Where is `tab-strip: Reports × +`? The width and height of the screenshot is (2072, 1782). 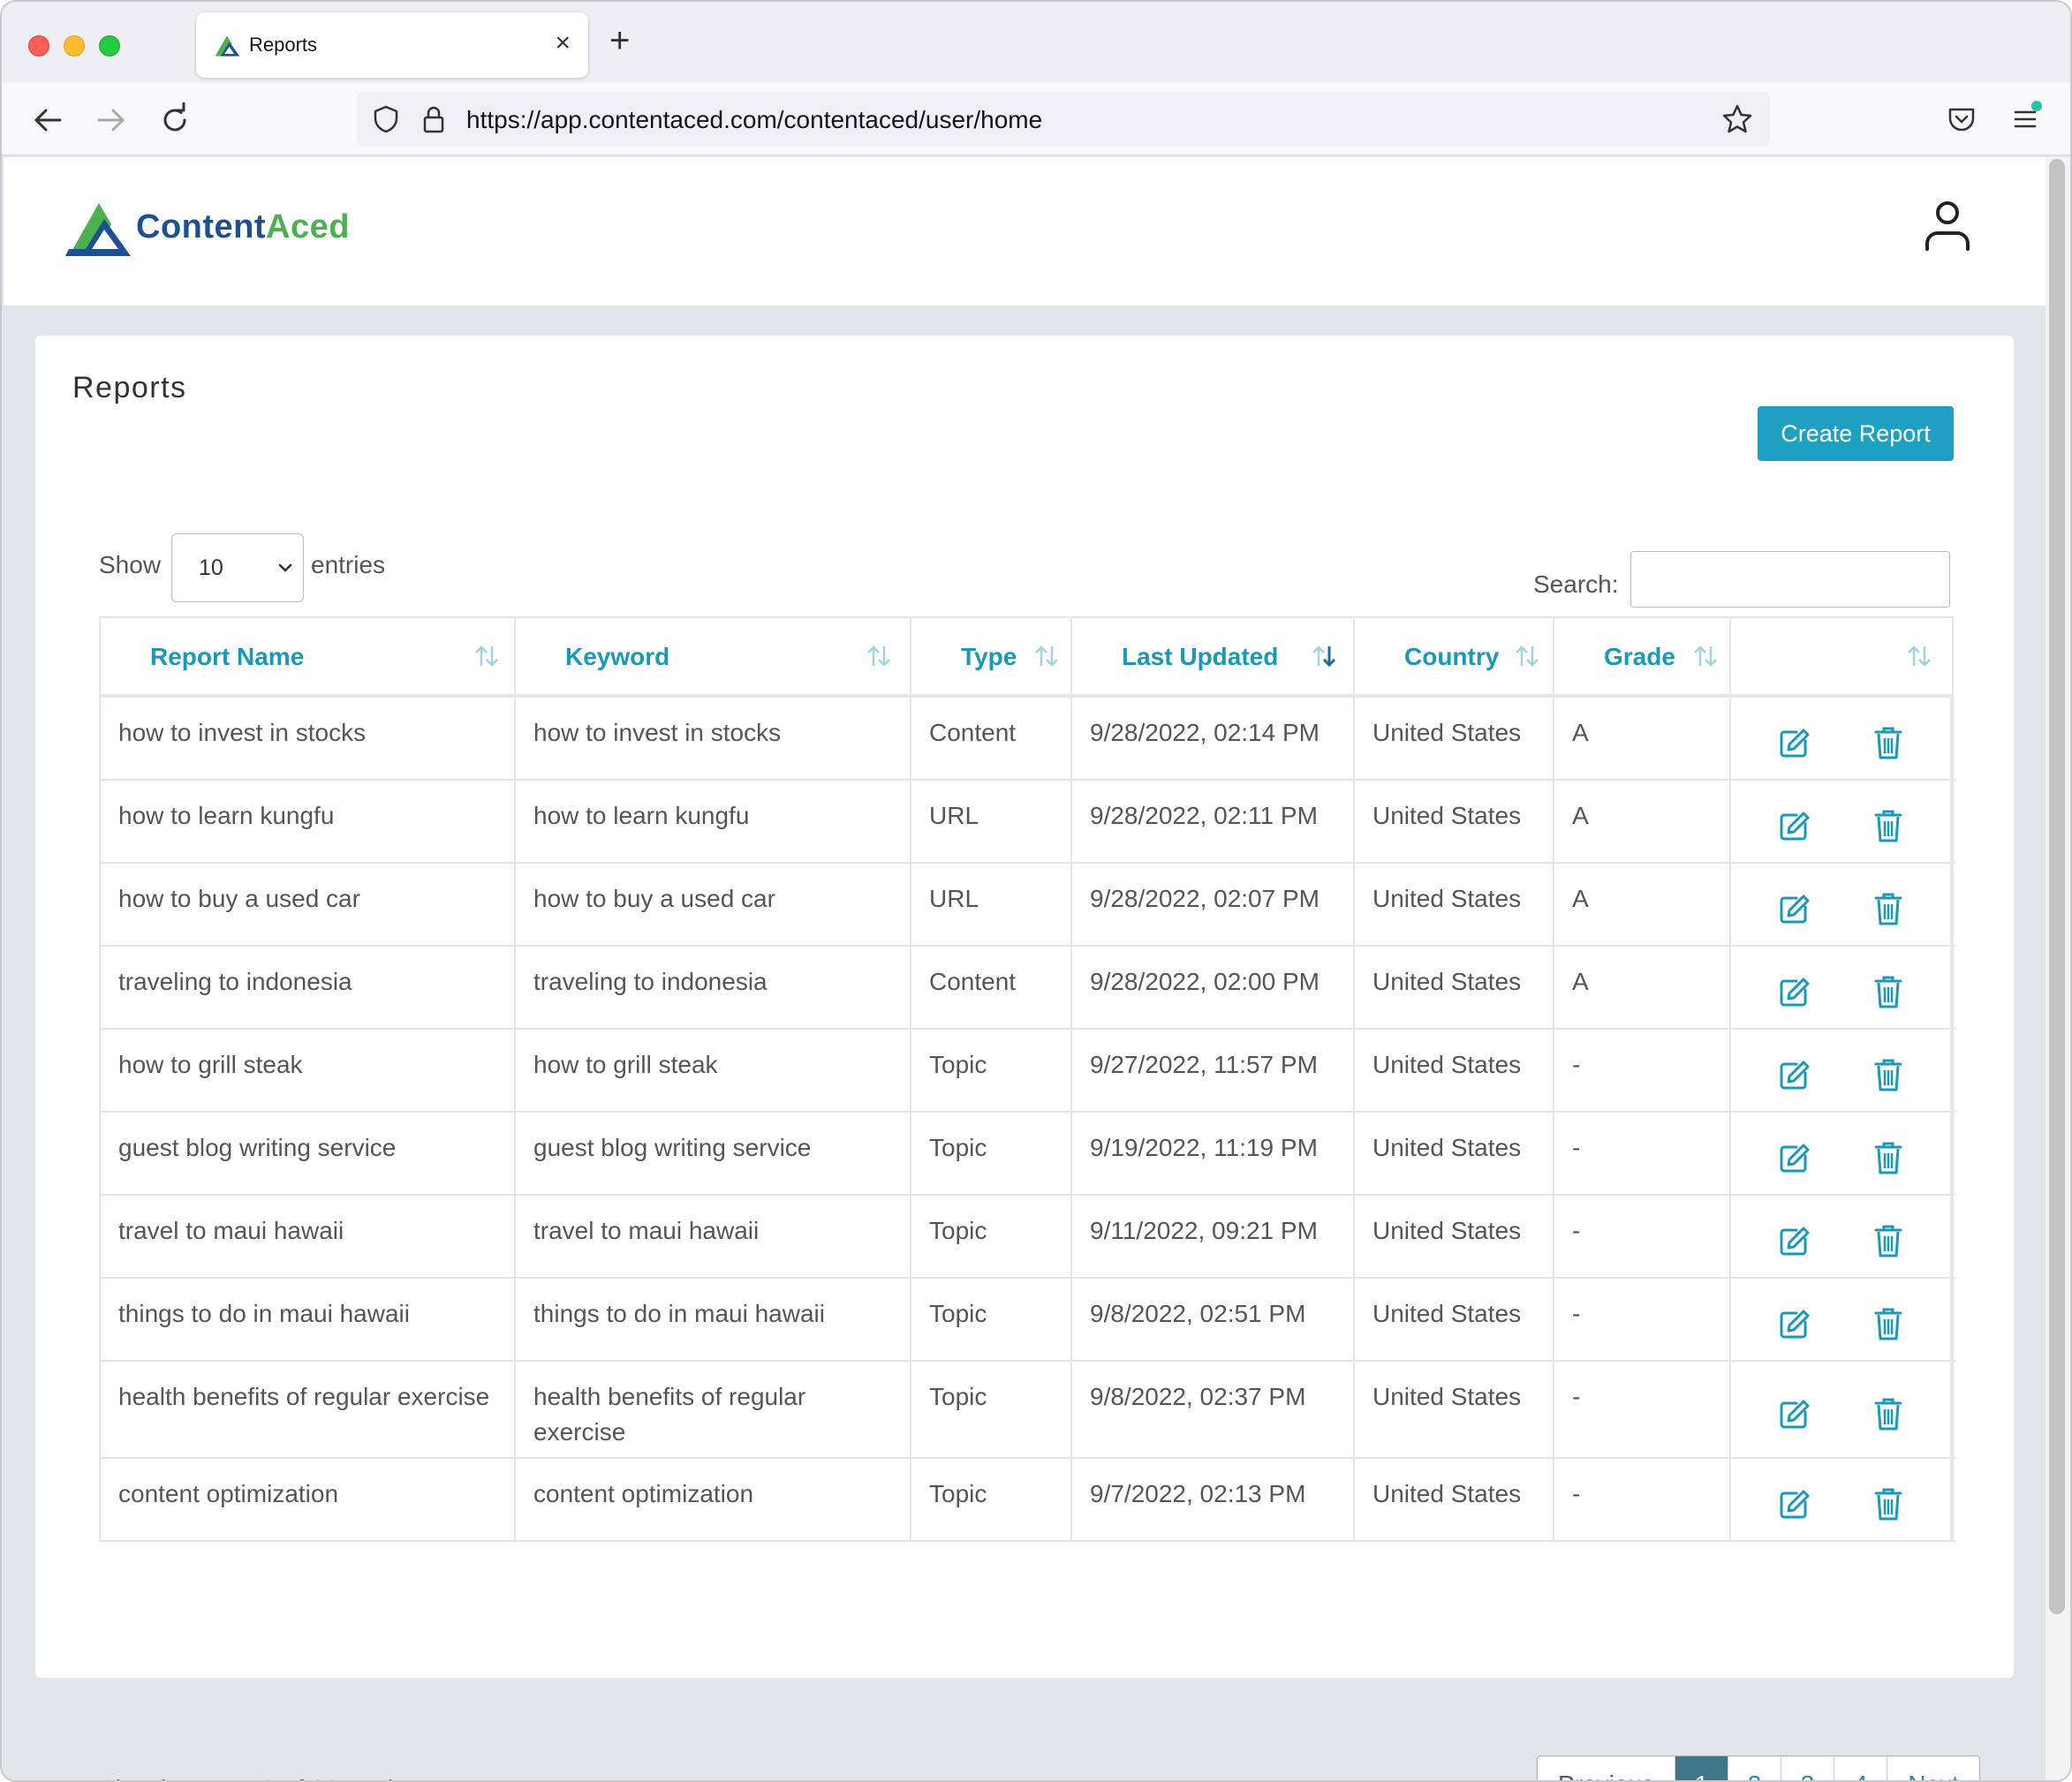 tab-strip: Reports × + is located at coordinates (1036, 43).